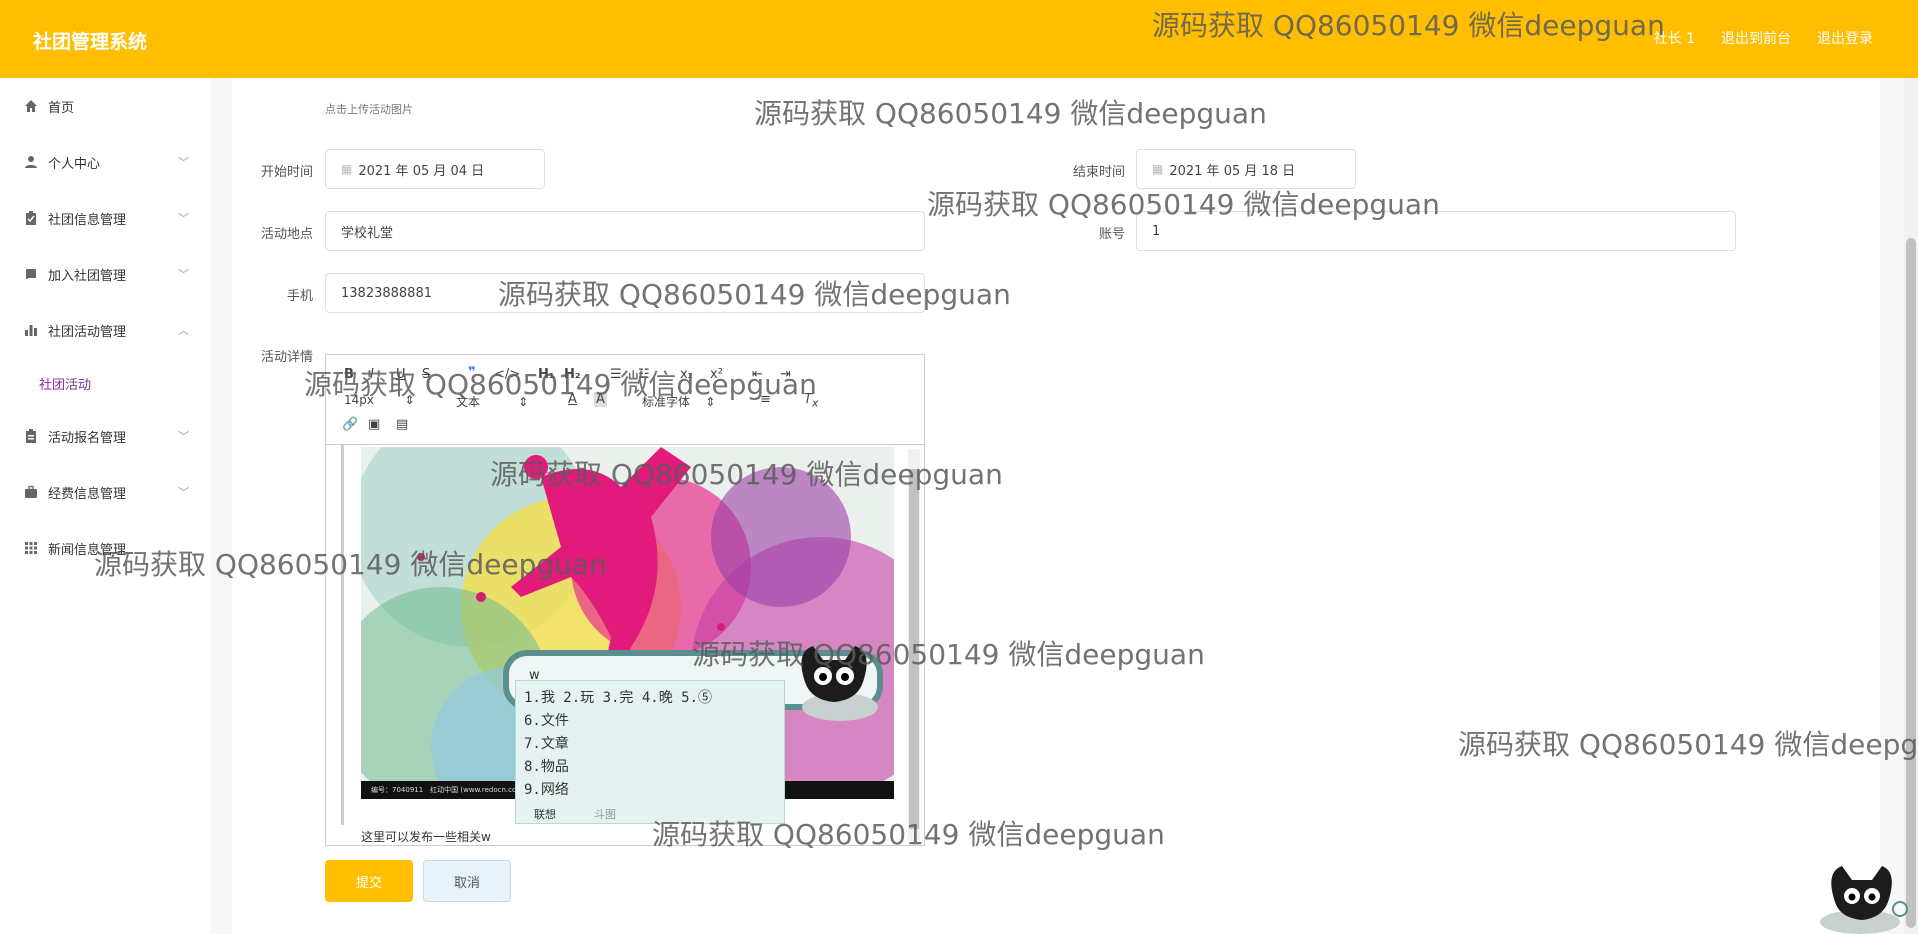 This screenshot has width=1918, height=934. Describe the element at coordinates (426, 837) in the screenshot. I see `editor-text: 这里可以发布一些相关w` at that location.